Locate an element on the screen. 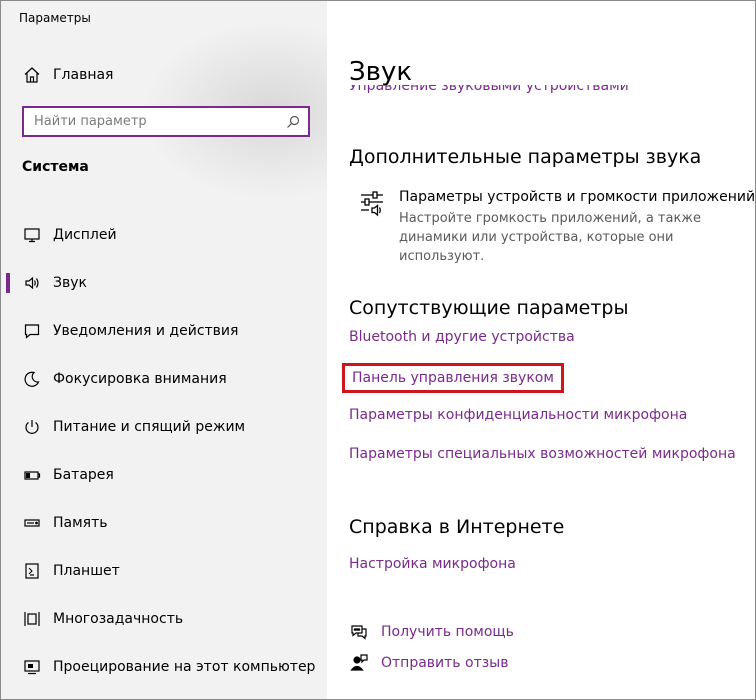  sidebar-item-power: Питание и спящий режим is located at coordinates (164, 427).